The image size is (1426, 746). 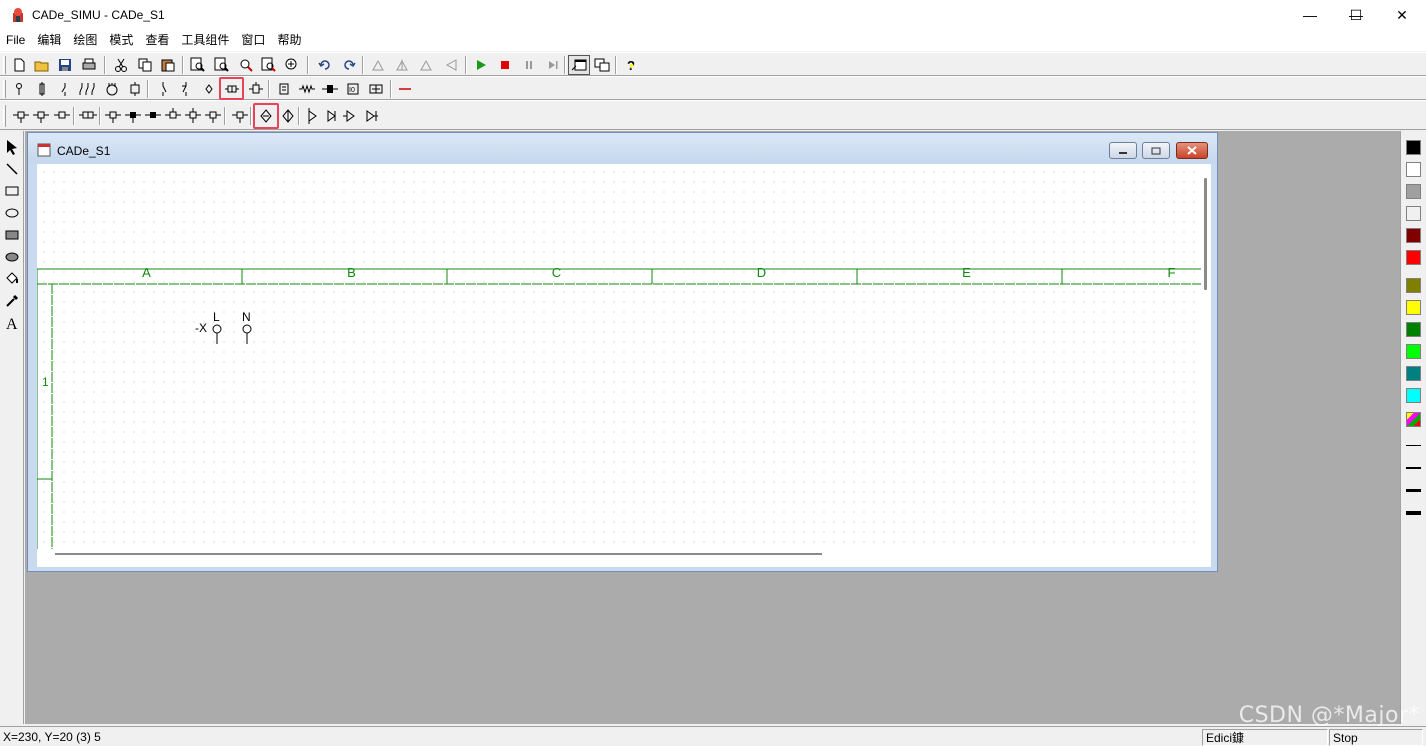 What do you see at coordinates (307, 89) in the screenshot?
I see `resistor-icon` at bounding box center [307, 89].